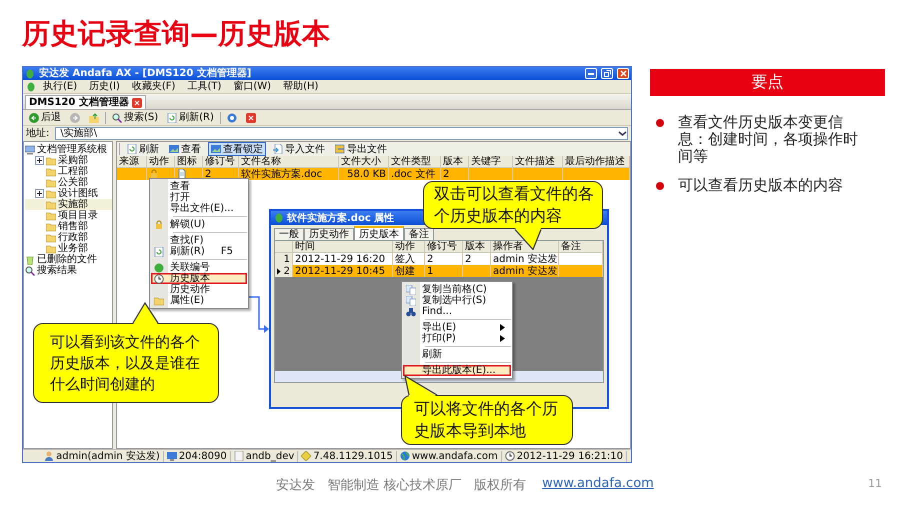 The width and height of the screenshot is (907, 509). I want to click on menu-item: 导出(E), so click(457, 327).